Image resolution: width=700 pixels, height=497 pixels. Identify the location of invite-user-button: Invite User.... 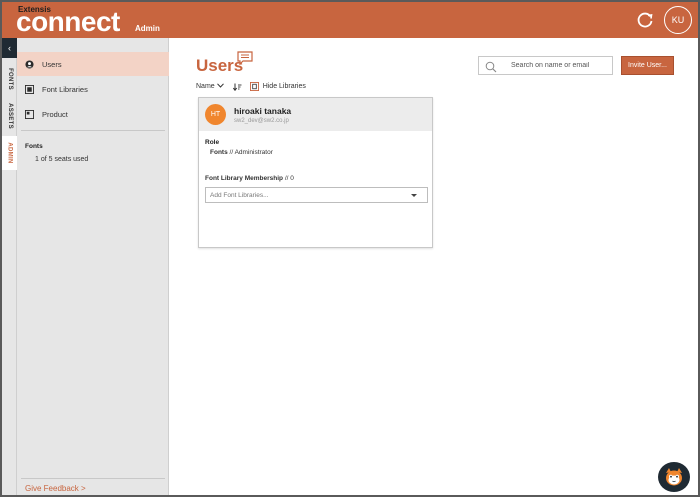
(647, 65).